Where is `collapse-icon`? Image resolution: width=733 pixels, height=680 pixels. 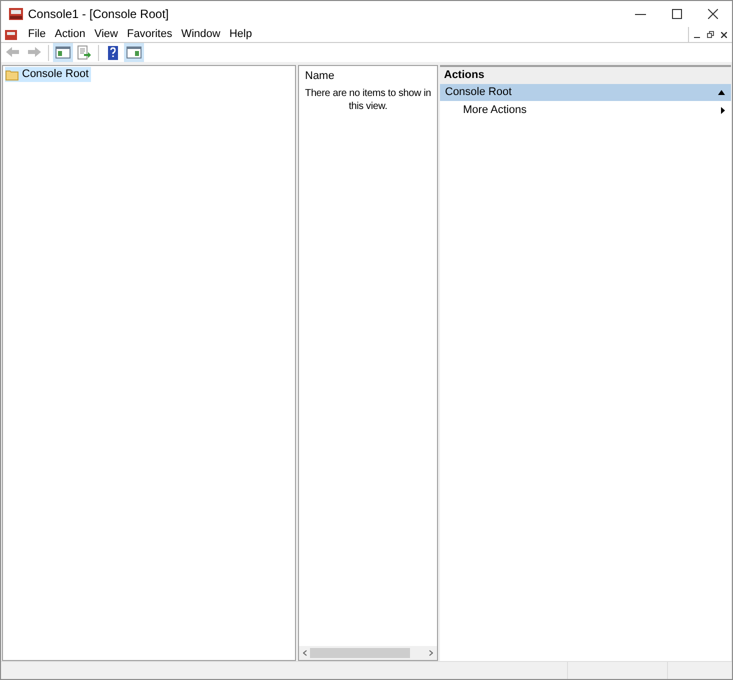 collapse-icon is located at coordinates (721, 92).